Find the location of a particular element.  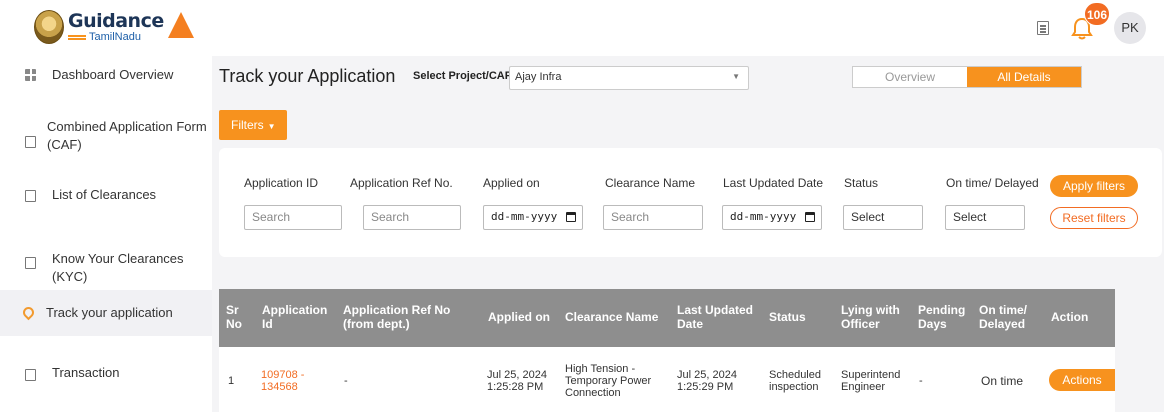

cell-officer: Superintend Engineer is located at coordinates (871, 381).